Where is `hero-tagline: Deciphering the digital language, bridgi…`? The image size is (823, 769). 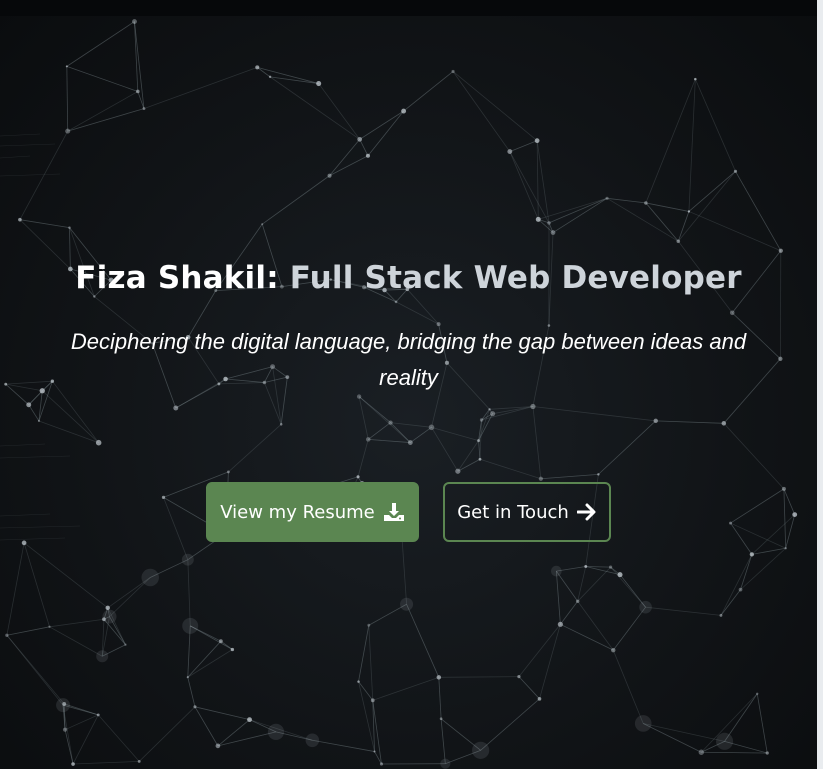 hero-tagline: Deciphering the digital language, bridgi… is located at coordinates (408, 359).